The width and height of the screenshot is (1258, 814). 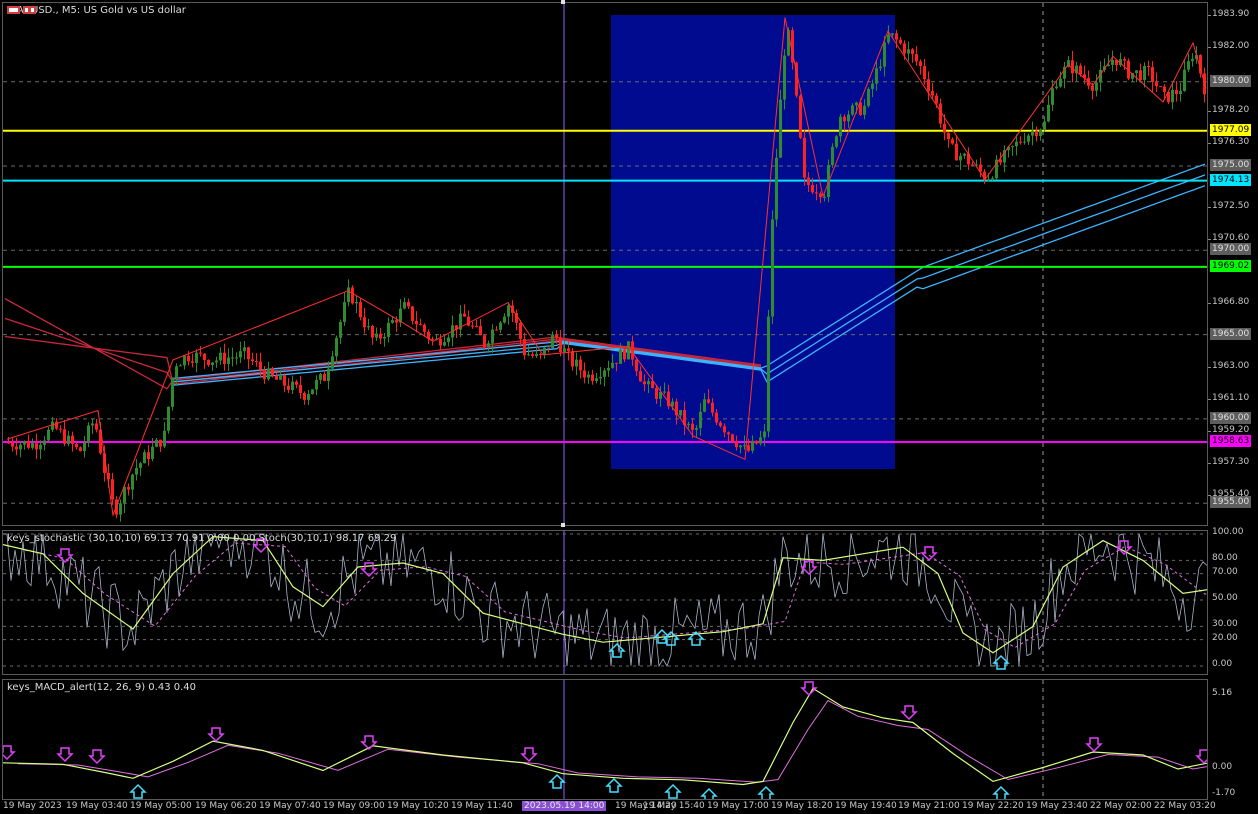 I want to click on time-label: 19 May 17:00, so click(x=738, y=806).